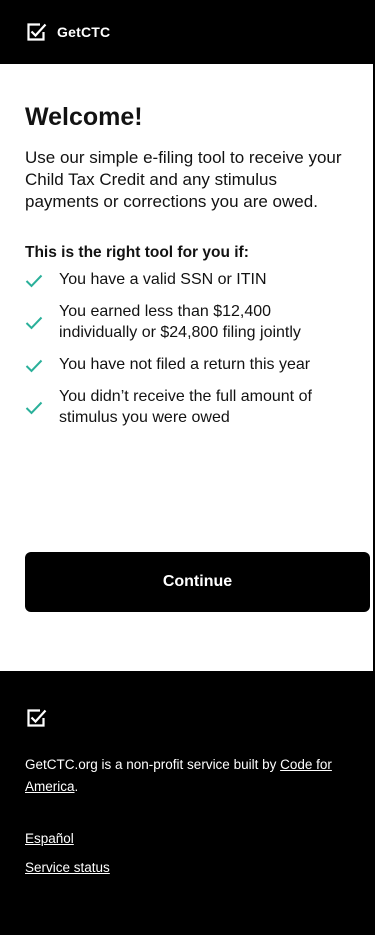 This screenshot has width=375, height=935. I want to click on service-status-link: Service status, so click(187, 868).